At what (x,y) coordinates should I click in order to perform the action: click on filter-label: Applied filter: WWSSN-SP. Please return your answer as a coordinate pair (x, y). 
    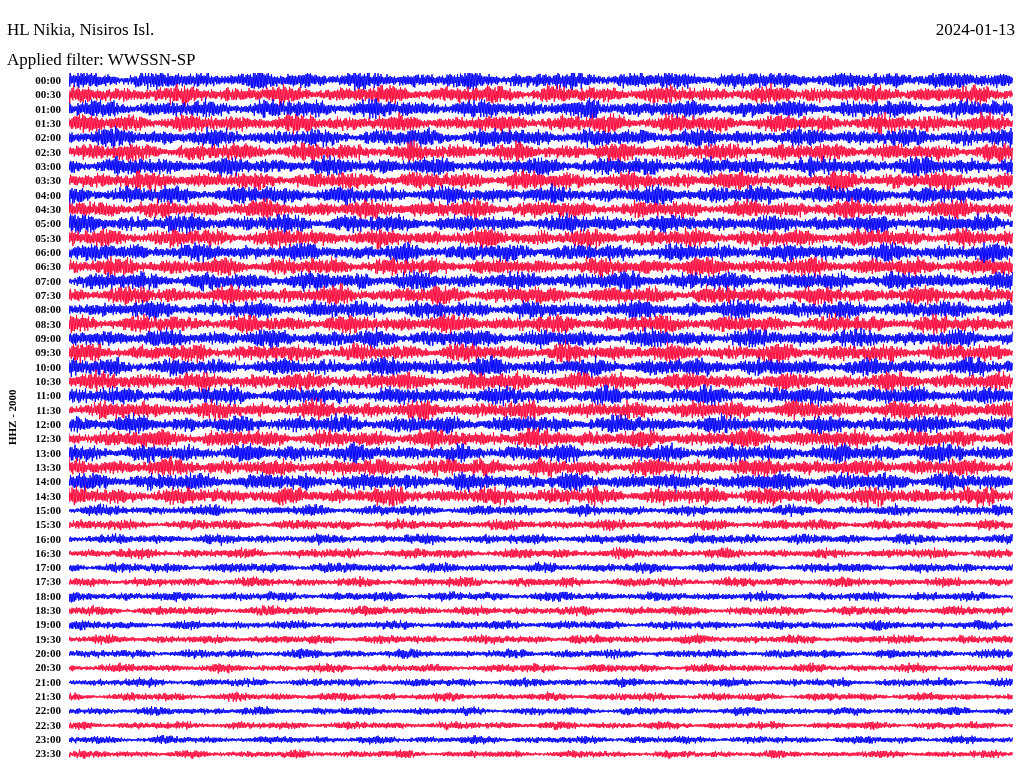
    Looking at the image, I should click on (101, 60).